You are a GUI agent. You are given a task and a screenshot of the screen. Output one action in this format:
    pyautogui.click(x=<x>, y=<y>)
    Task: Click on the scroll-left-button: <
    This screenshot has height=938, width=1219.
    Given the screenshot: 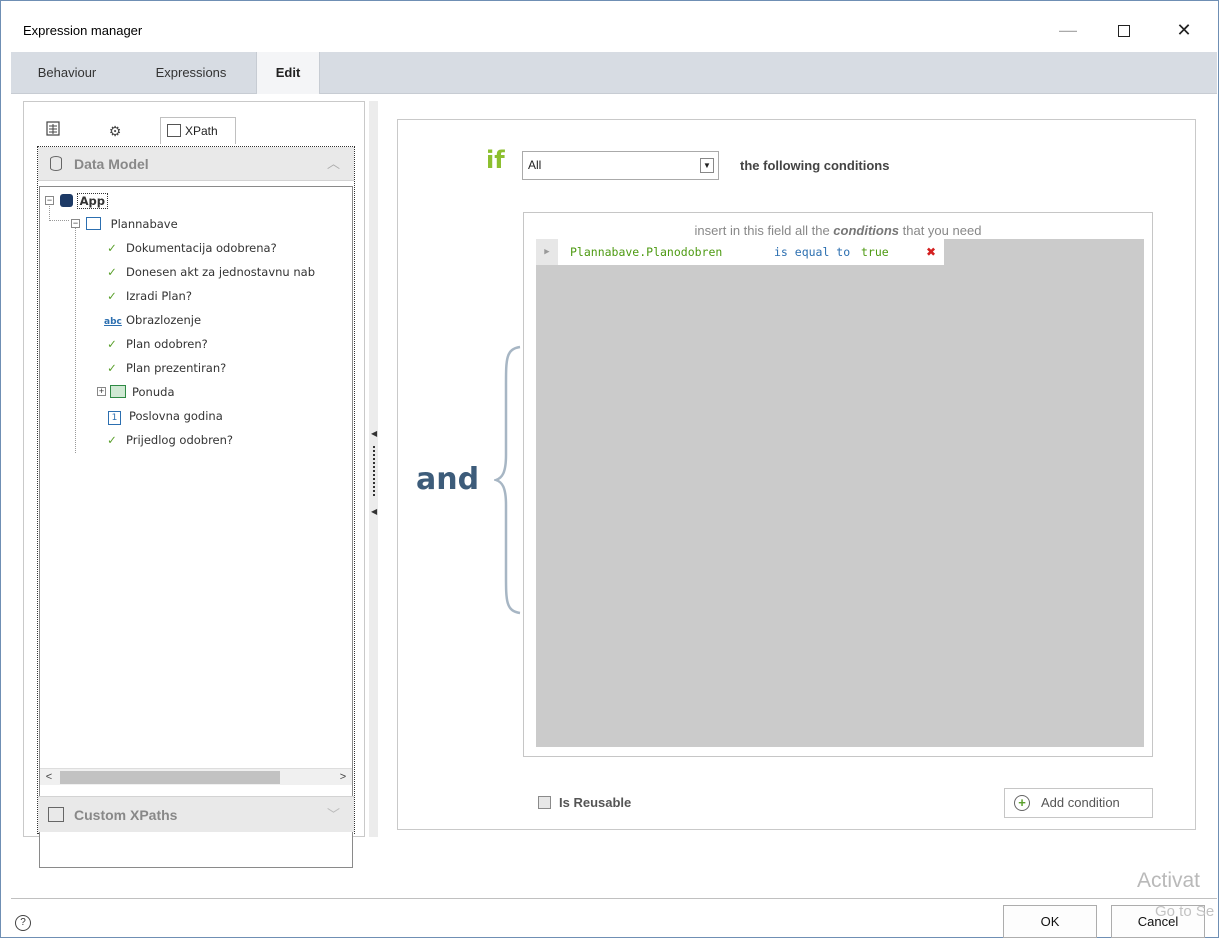 What is the action you would take?
    pyautogui.click(x=49, y=777)
    